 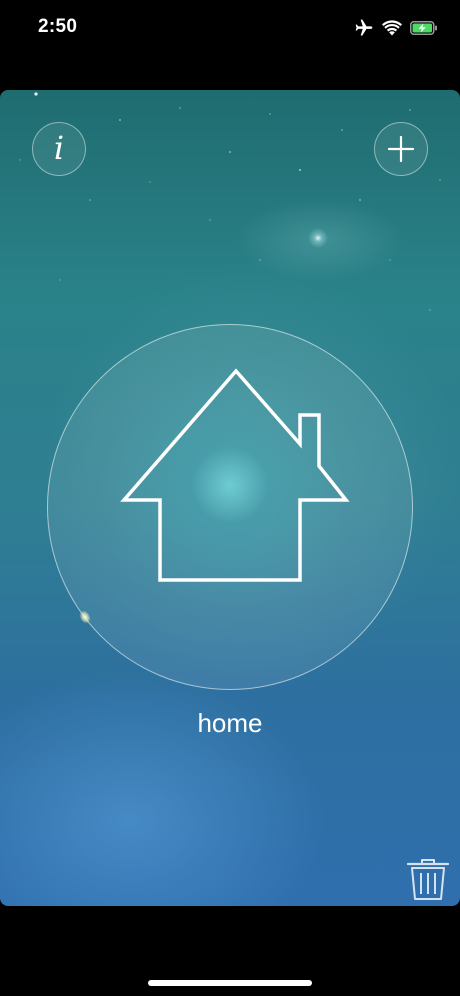 What do you see at coordinates (85, 617) in the screenshot?
I see `orbit-comet` at bounding box center [85, 617].